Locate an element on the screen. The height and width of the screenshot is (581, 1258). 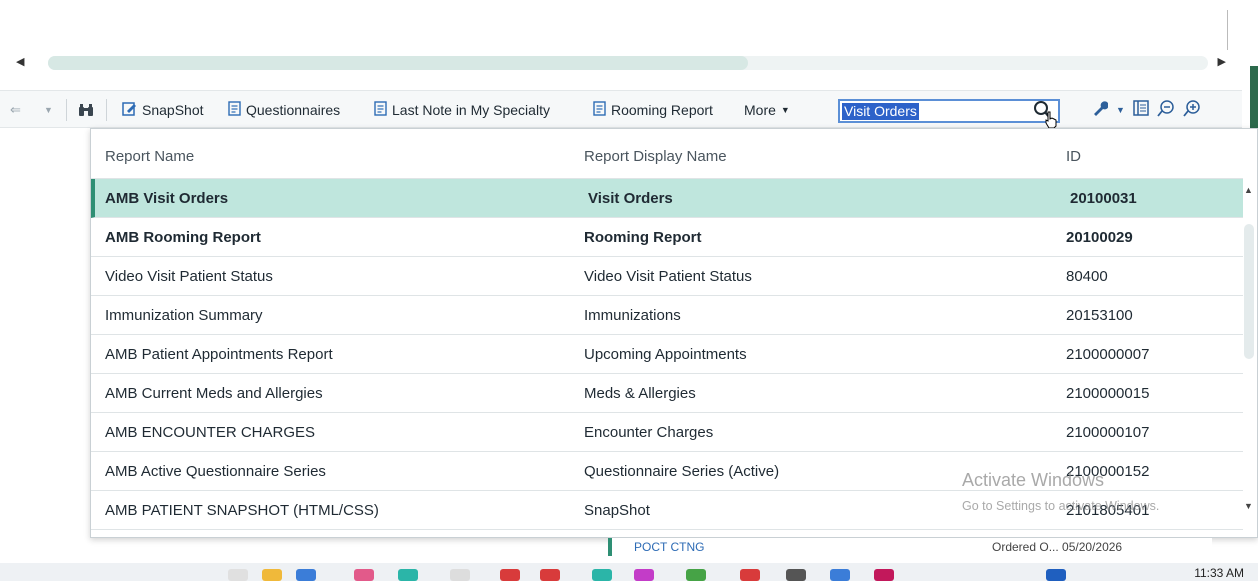
hand-cursor-icon is located at coordinates (1051, 120).